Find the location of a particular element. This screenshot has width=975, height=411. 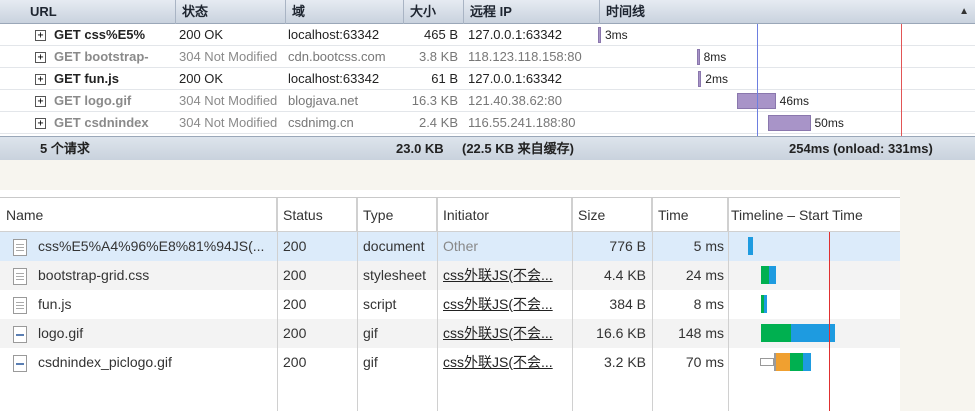

initiator-text: Other is located at coordinates (461, 246).